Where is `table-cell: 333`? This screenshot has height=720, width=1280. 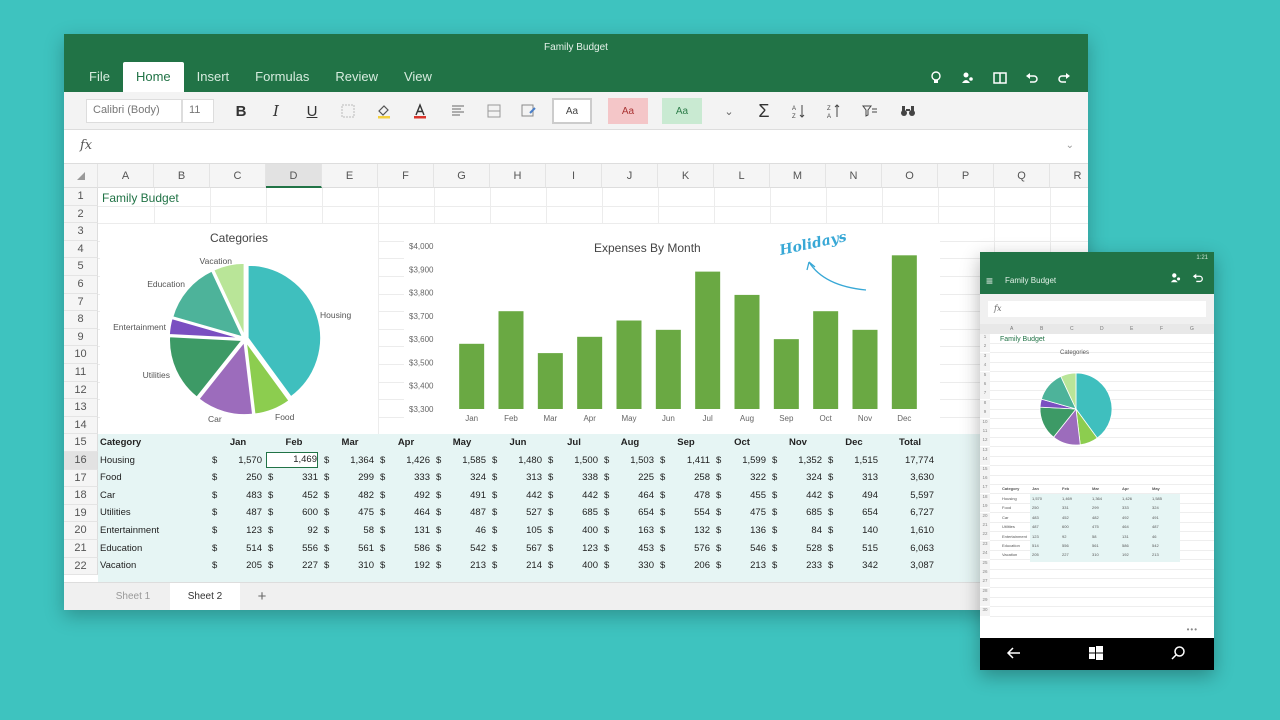
table-cell: 333 is located at coordinates (404, 477).